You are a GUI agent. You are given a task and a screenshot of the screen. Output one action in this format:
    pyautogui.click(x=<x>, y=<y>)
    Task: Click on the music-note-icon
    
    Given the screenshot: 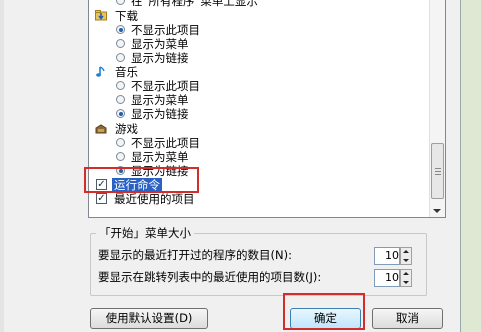 What is the action you would take?
    pyautogui.click(x=100, y=71)
    